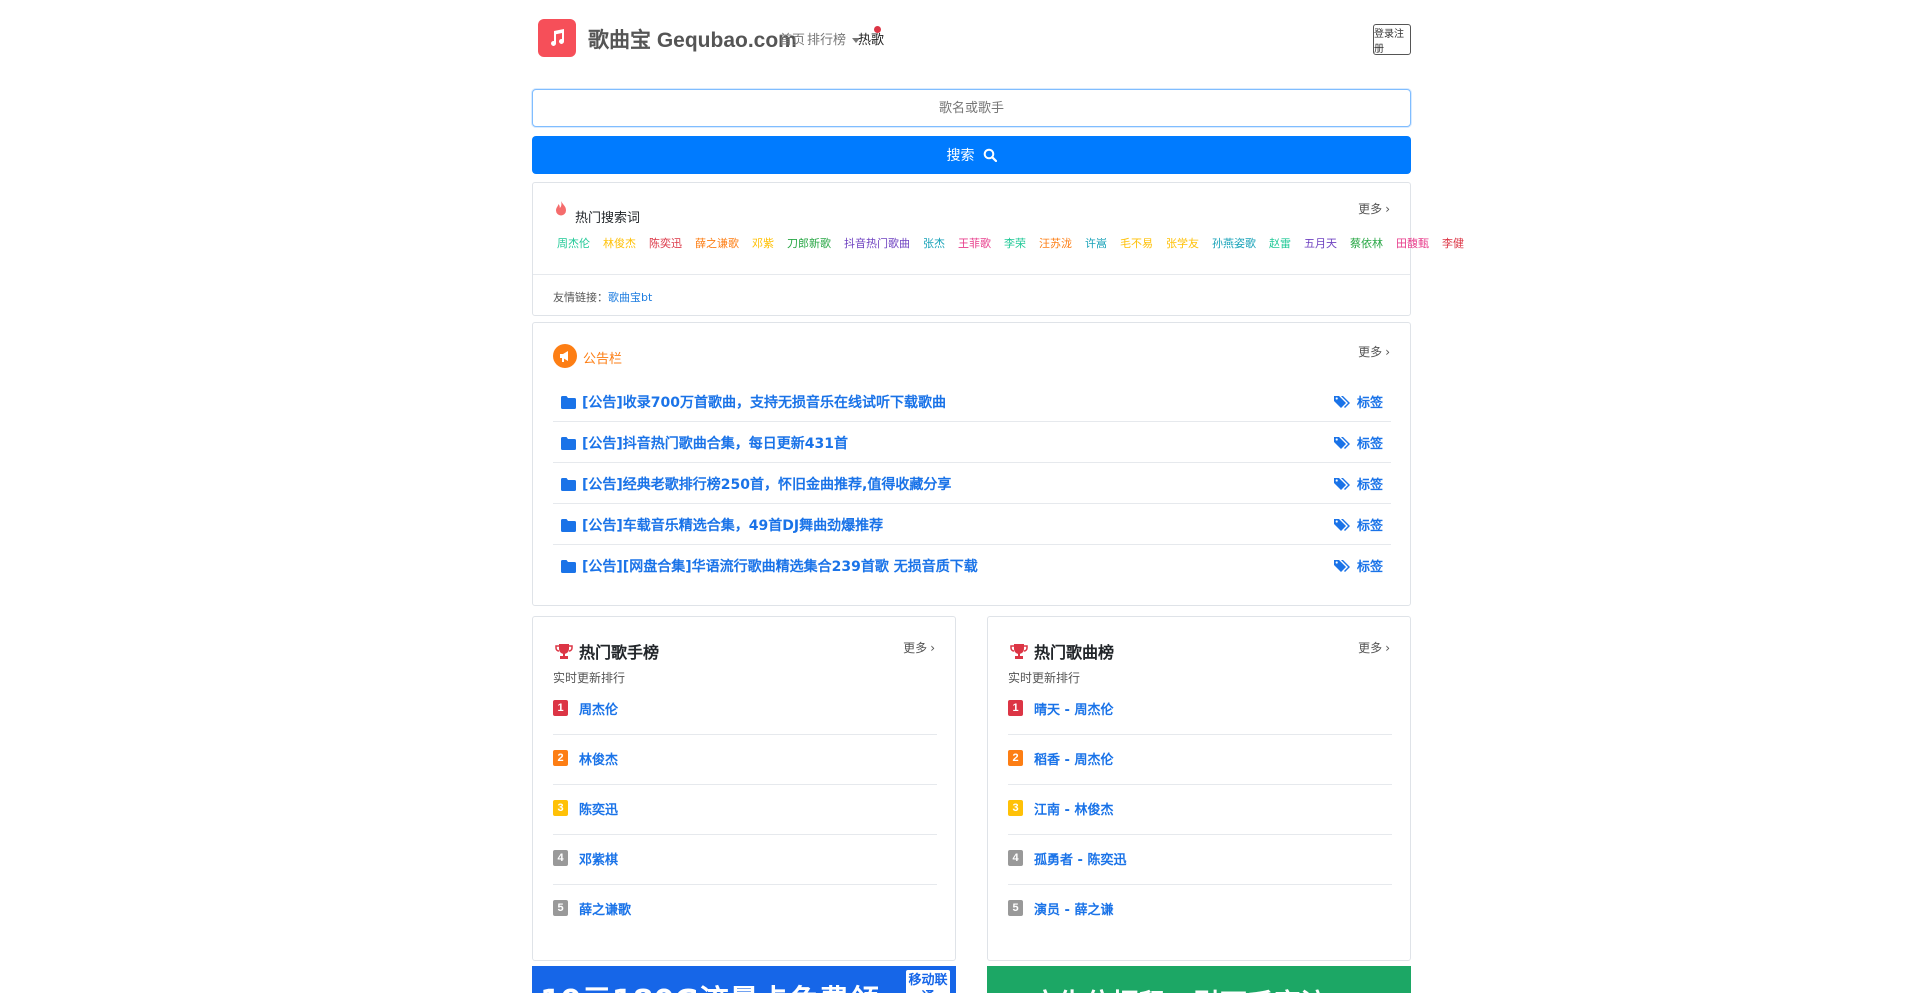  I want to click on rank-row: 1 晴天 - 周杰伦, so click(1200, 710).